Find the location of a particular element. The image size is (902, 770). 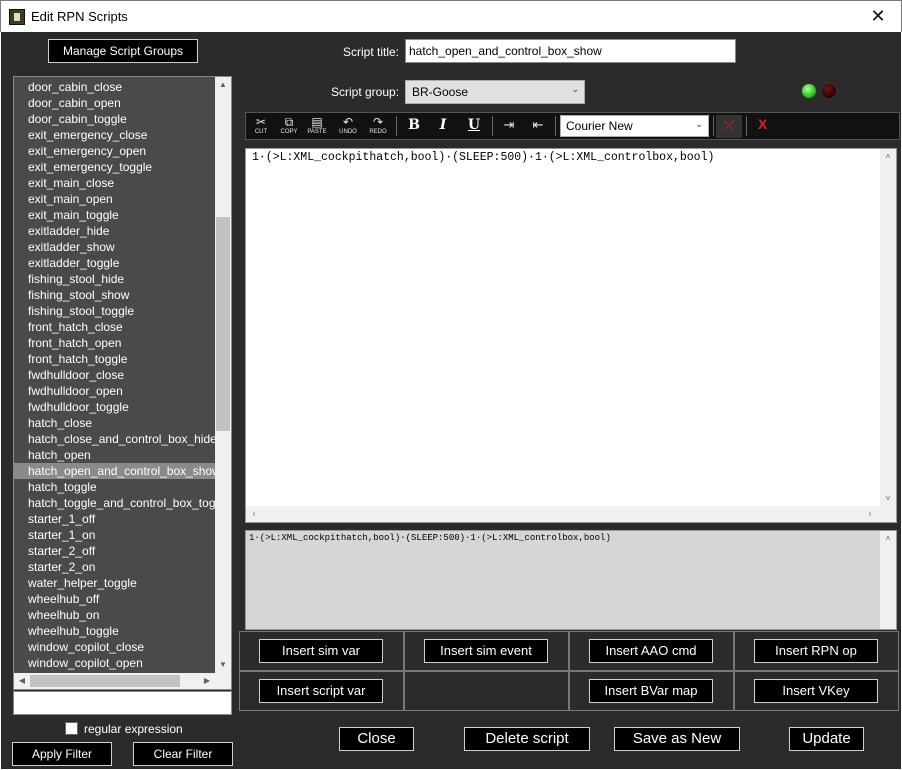

save-as-new-button: Save as New is located at coordinates (677, 739).